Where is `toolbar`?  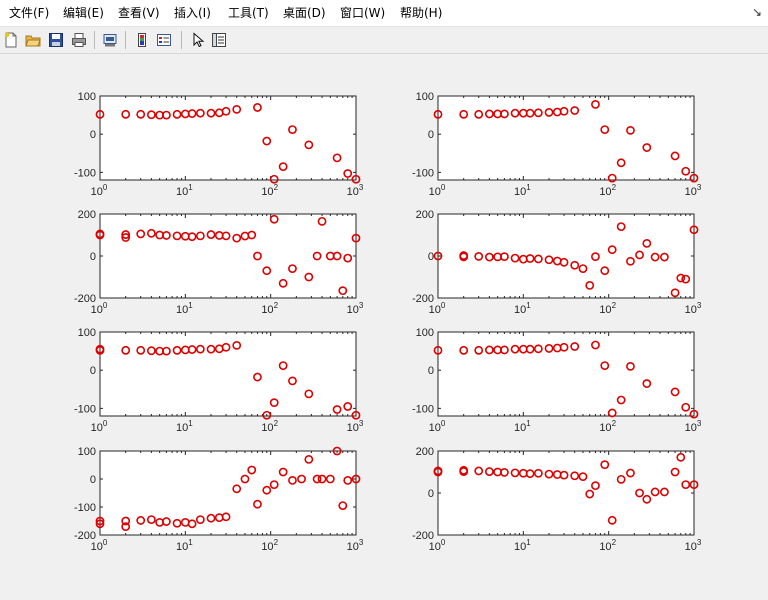
toolbar is located at coordinates (384, 40).